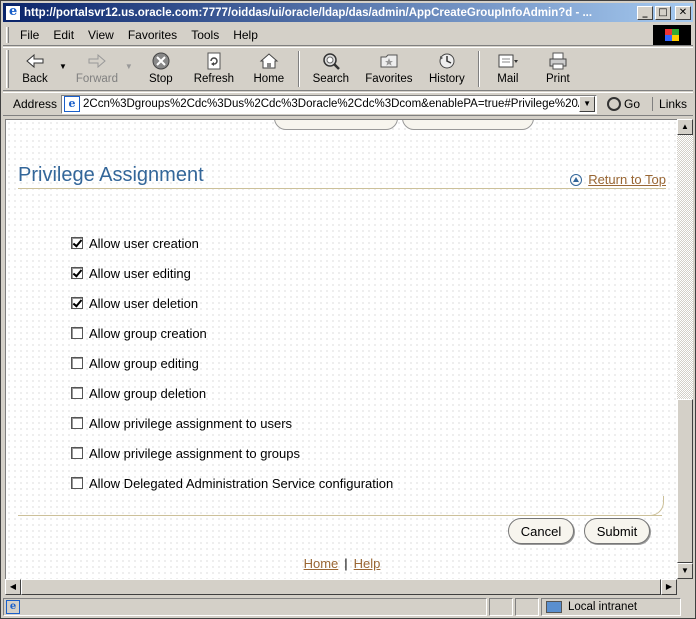  I want to click on stop-button: Stop, so click(161, 69).